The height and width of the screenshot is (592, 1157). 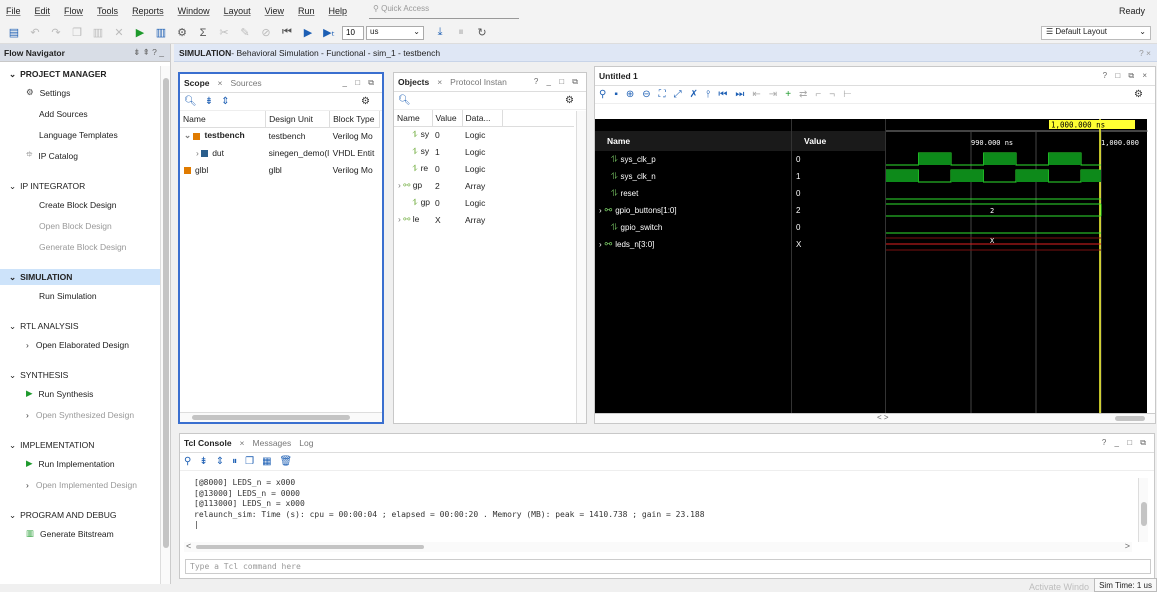 What do you see at coordinates (224, 33) in the screenshot?
I see `cut-icon: ✂` at bounding box center [224, 33].